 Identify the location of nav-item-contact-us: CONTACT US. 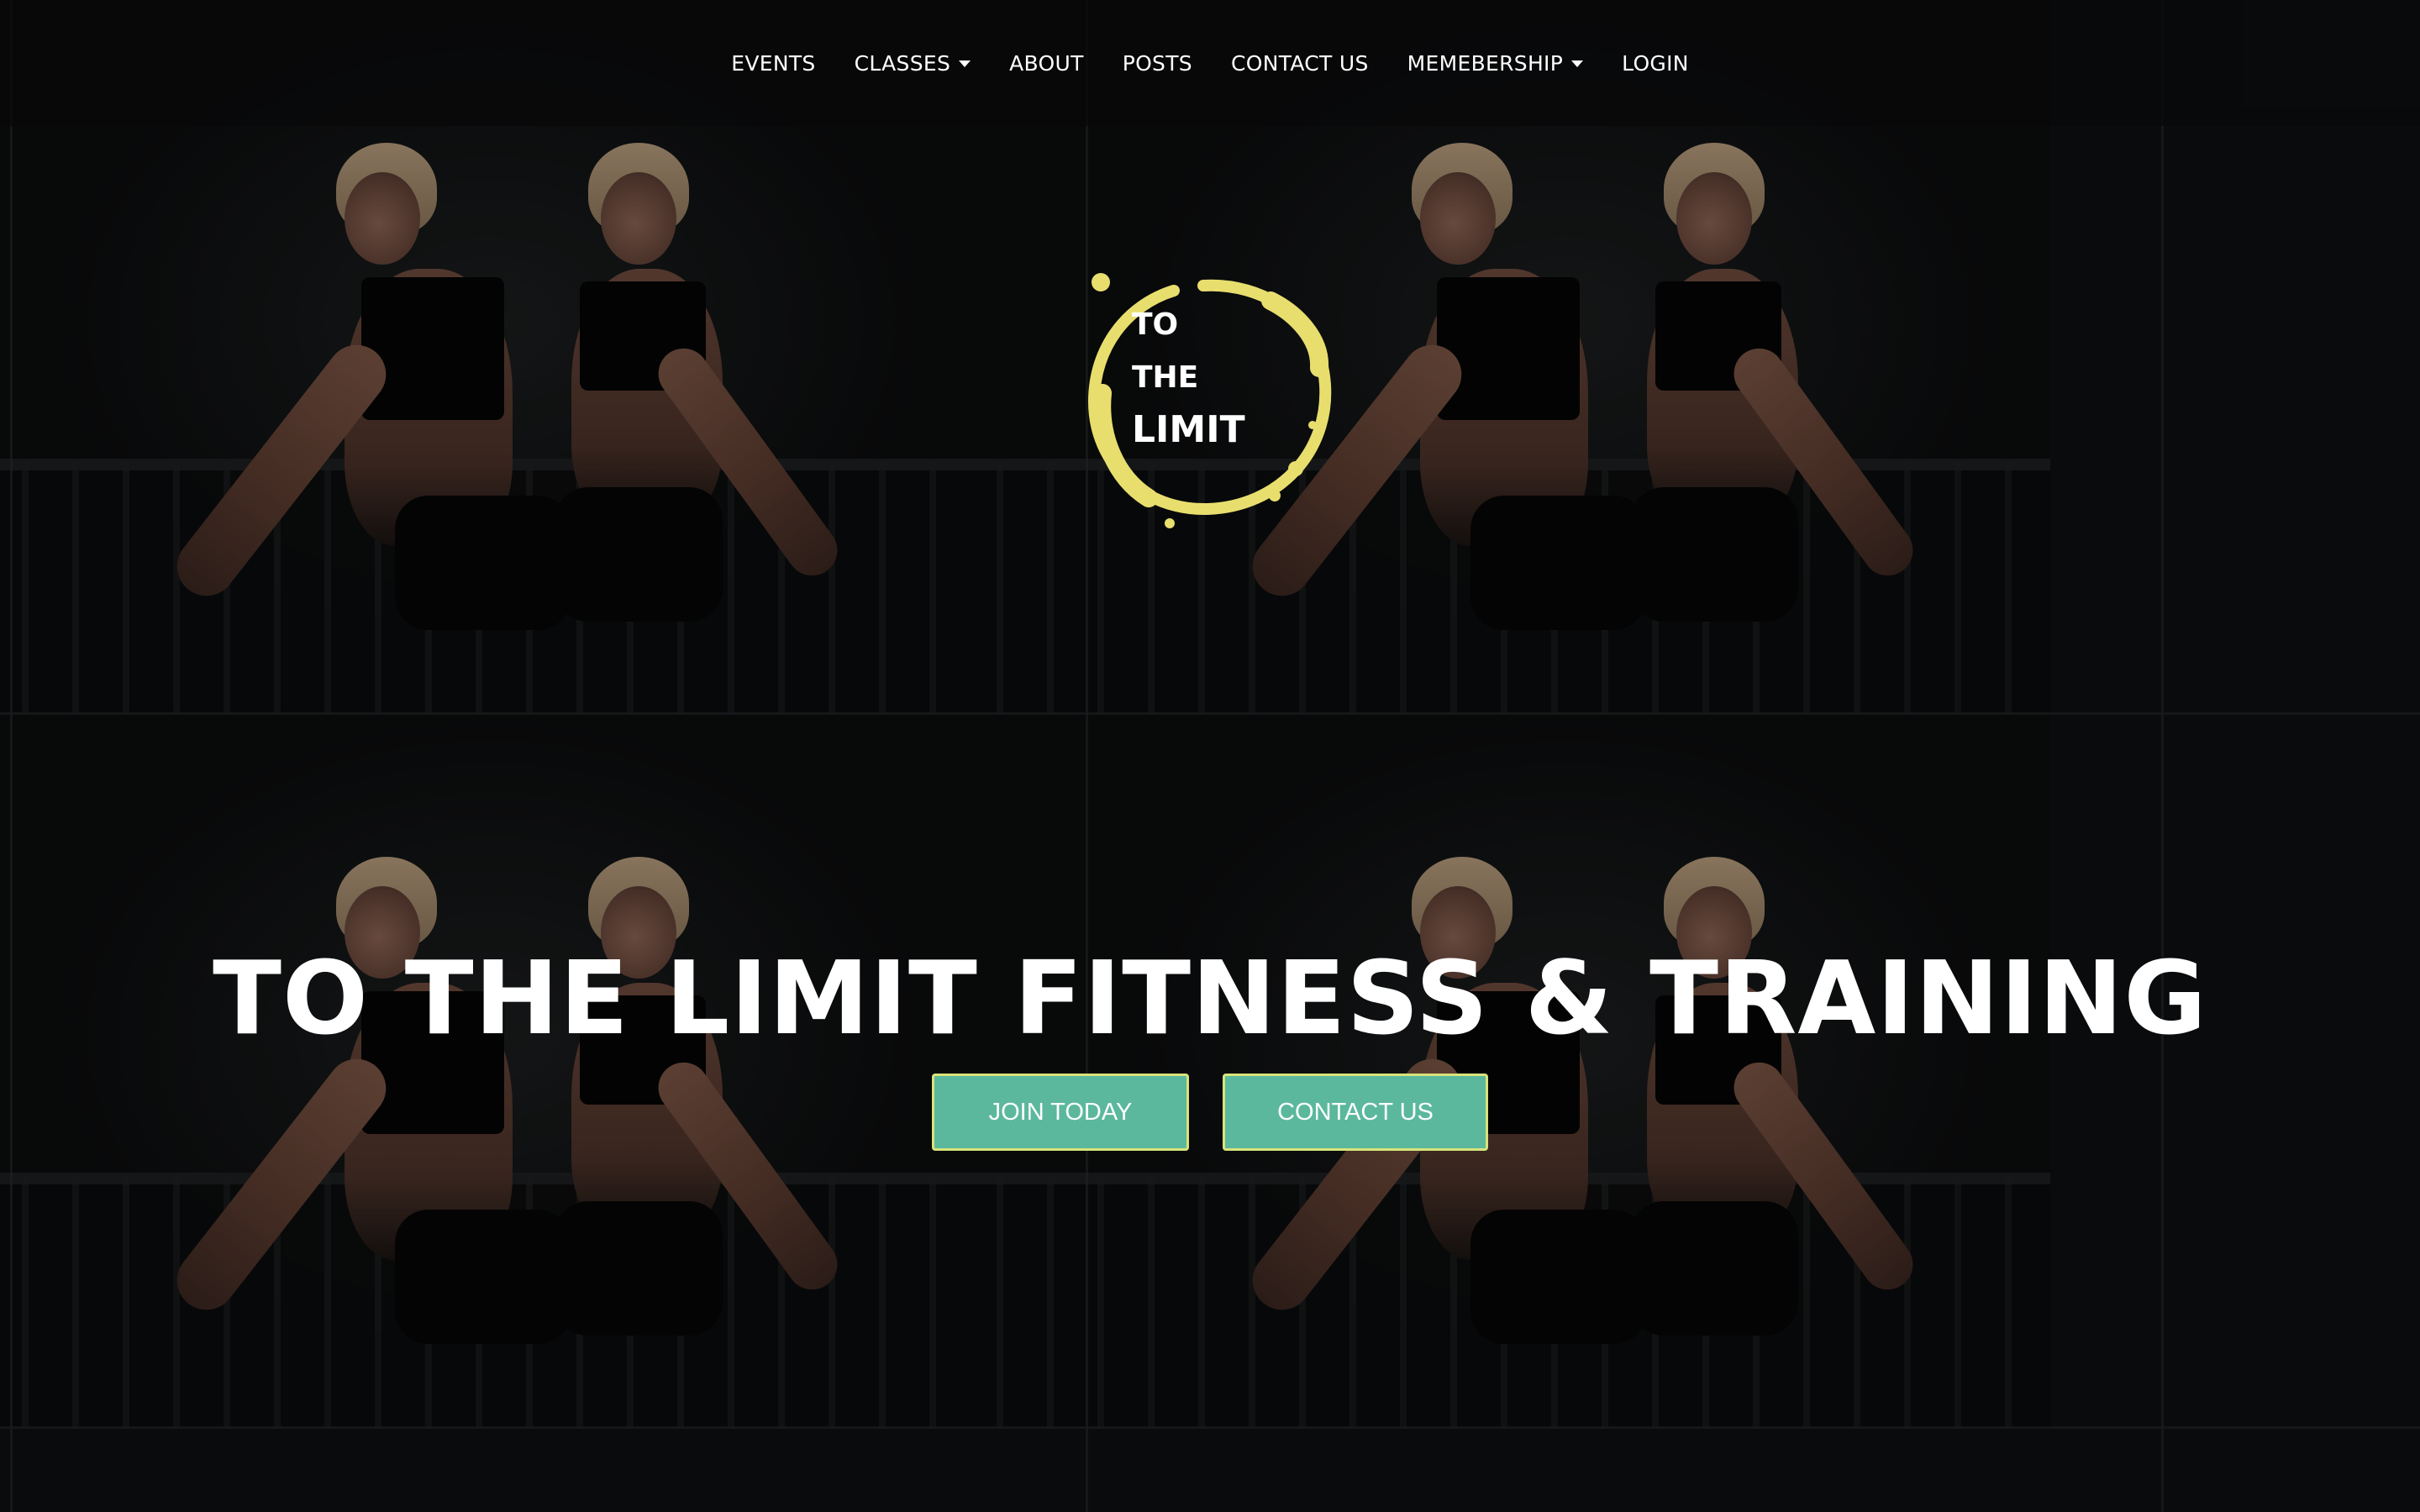
(1300, 63).